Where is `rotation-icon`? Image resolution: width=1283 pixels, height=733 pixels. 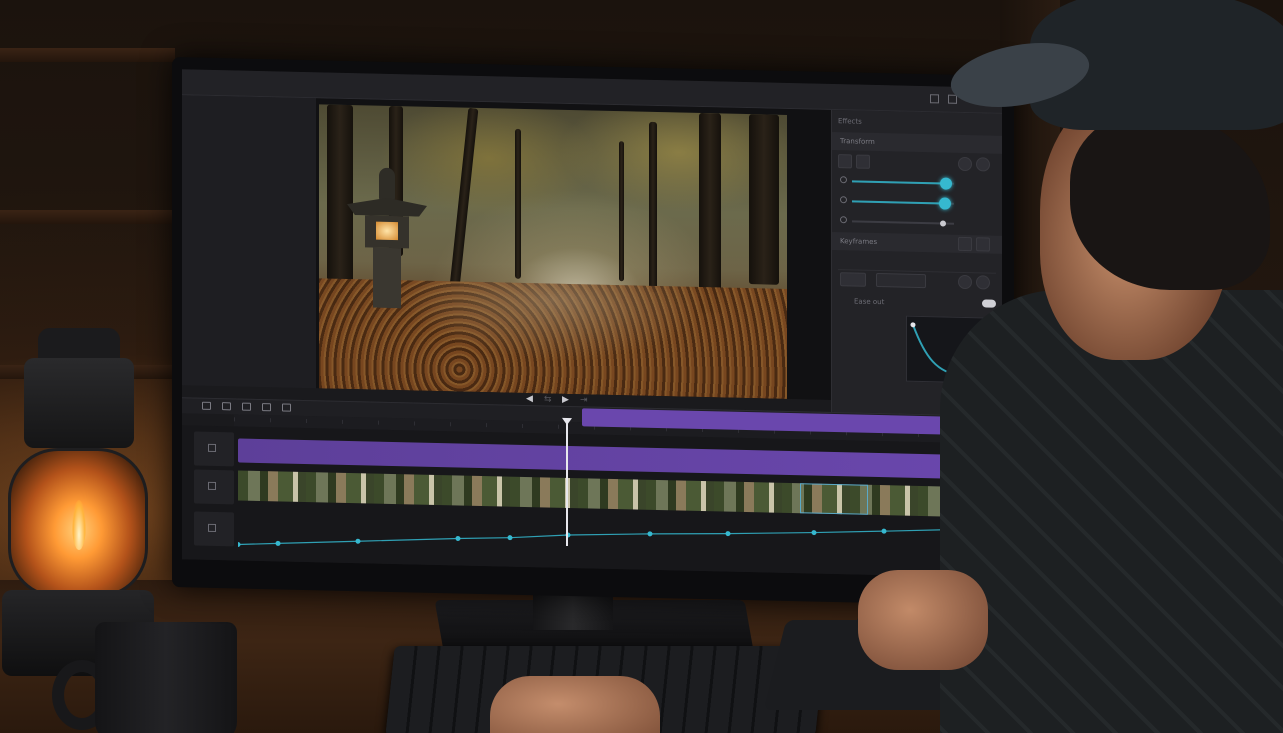 rotation-icon is located at coordinates (843, 220).